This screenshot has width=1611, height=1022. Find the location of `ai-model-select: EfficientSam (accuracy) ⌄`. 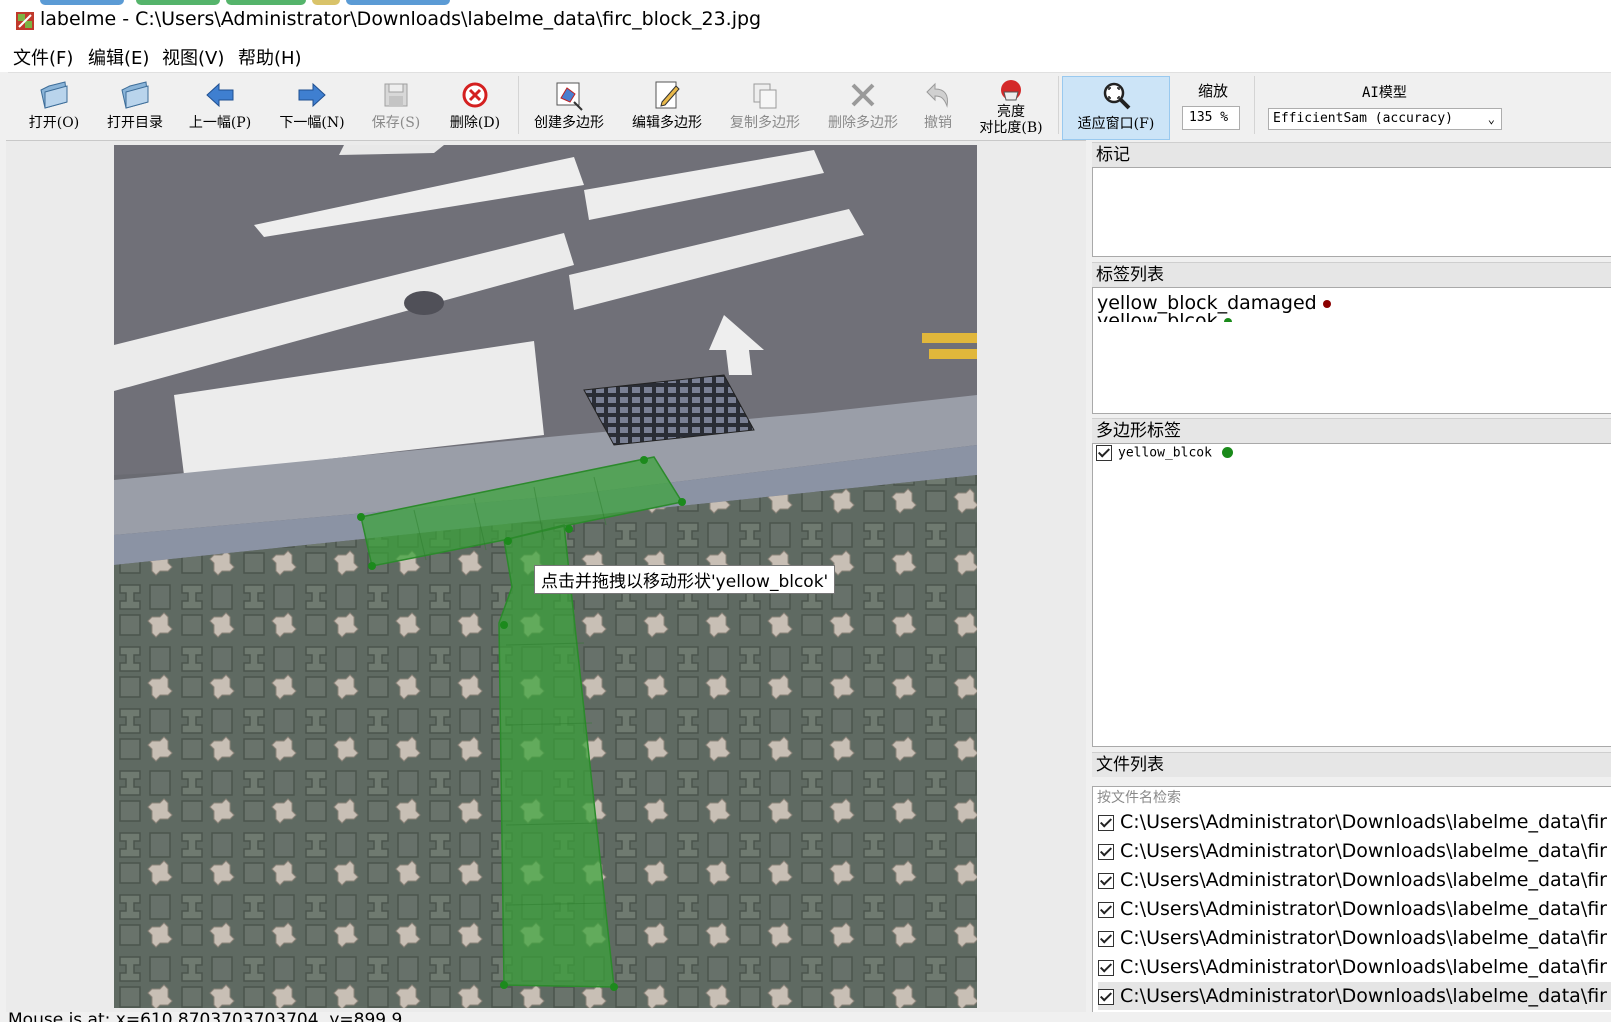

ai-model-select: EfficientSam (accuracy) ⌄ is located at coordinates (1385, 119).